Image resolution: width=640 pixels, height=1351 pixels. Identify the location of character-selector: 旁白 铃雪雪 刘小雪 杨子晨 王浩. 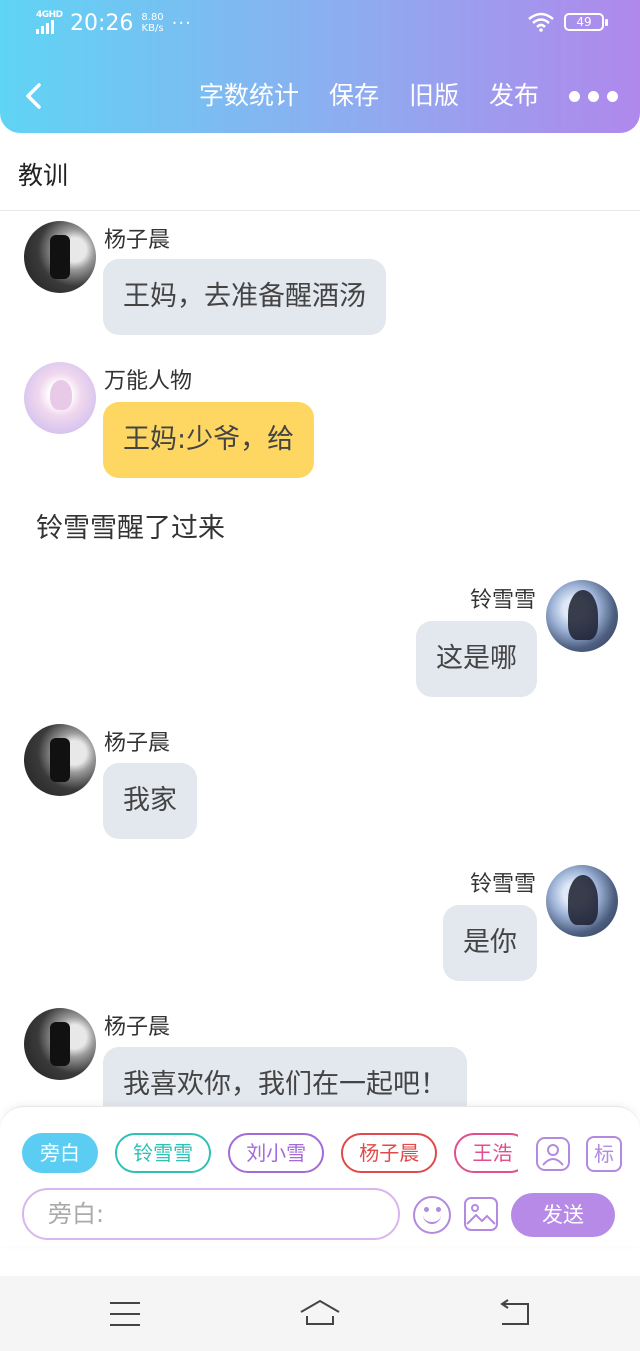
(270, 1154).